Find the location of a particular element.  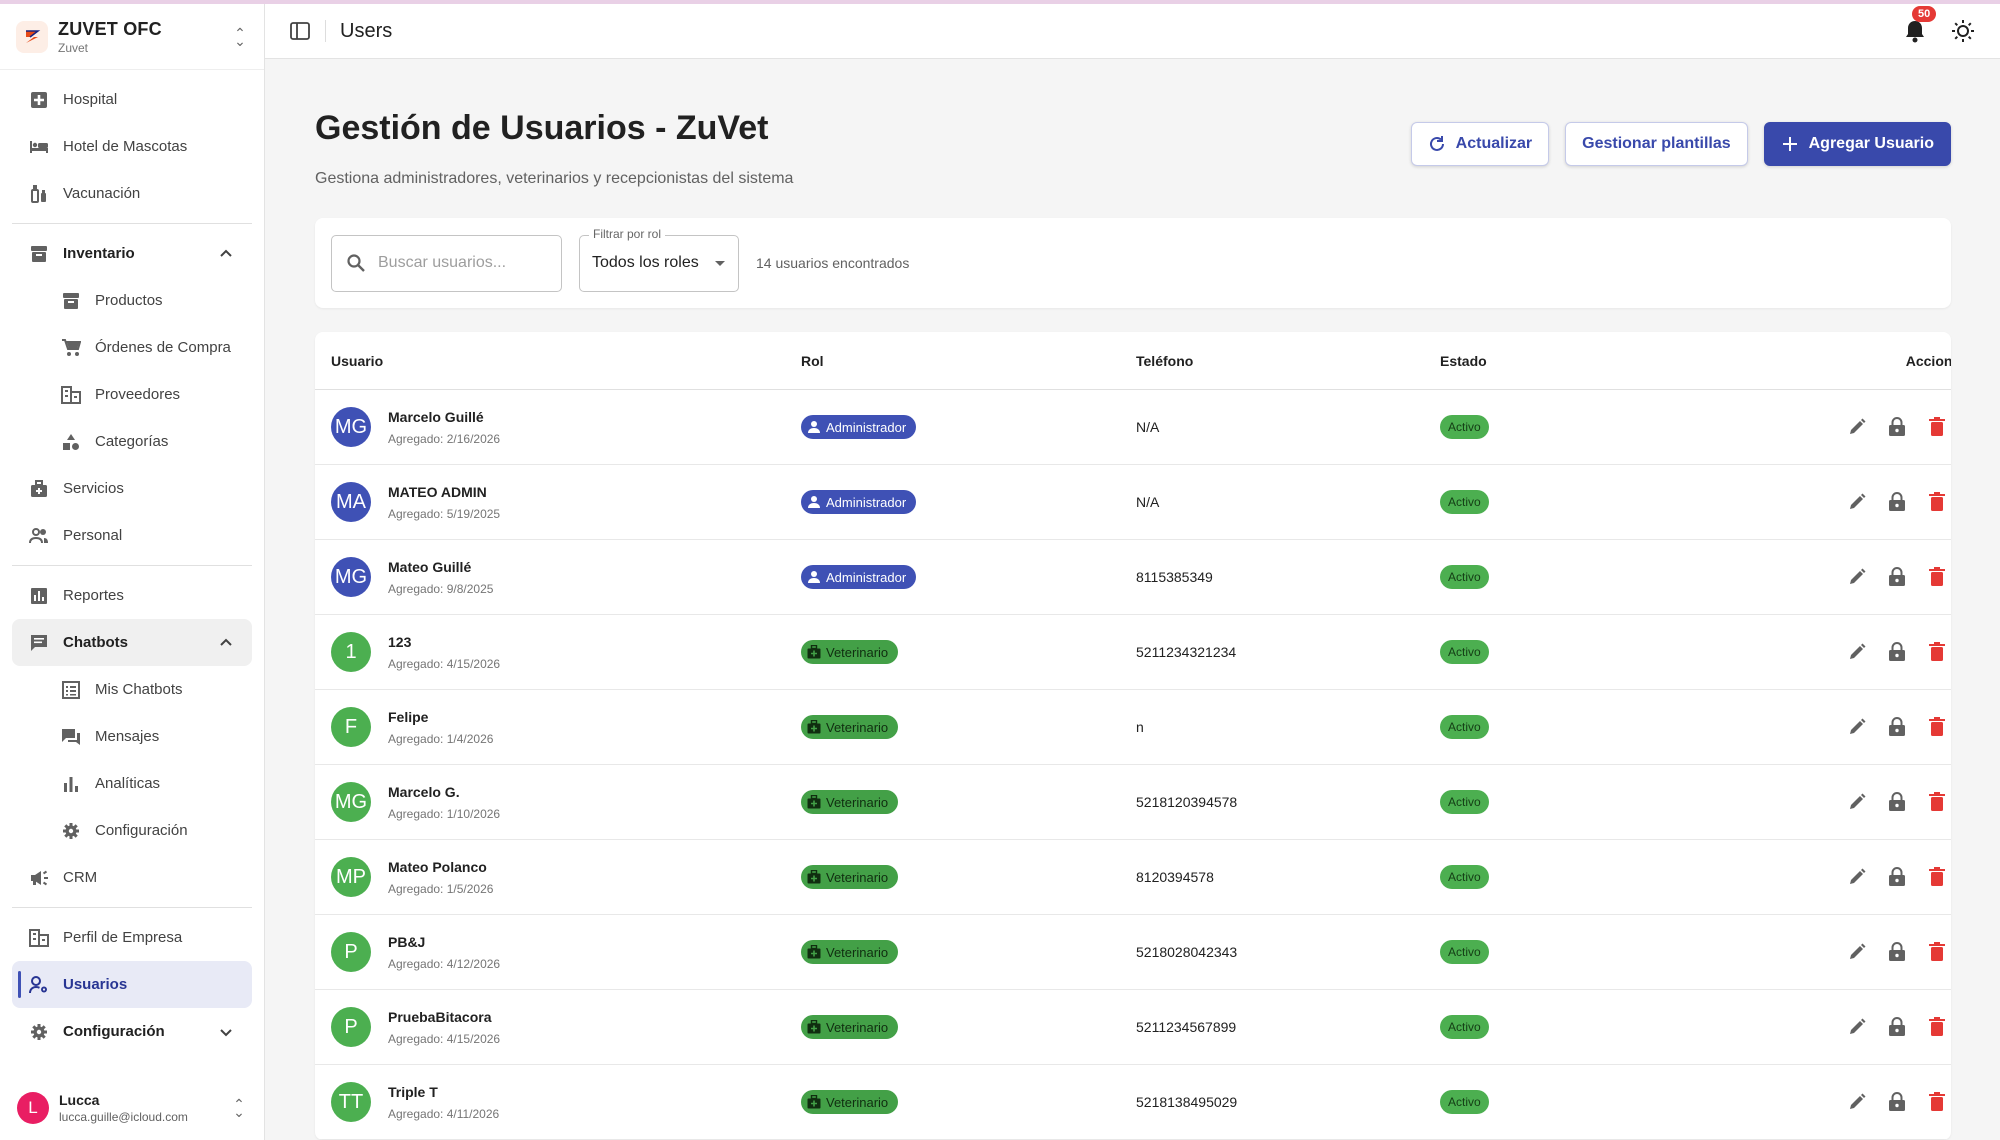

manage-templates-button: Gestionar plantillas is located at coordinates (1656, 144).